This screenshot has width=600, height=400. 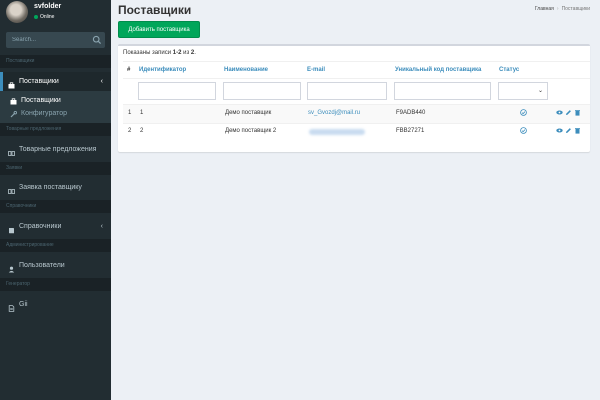 What do you see at coordinates (316, 70) in the screenshot?
I see `column-header-email: E-mail` at bounding box center [316, 70].